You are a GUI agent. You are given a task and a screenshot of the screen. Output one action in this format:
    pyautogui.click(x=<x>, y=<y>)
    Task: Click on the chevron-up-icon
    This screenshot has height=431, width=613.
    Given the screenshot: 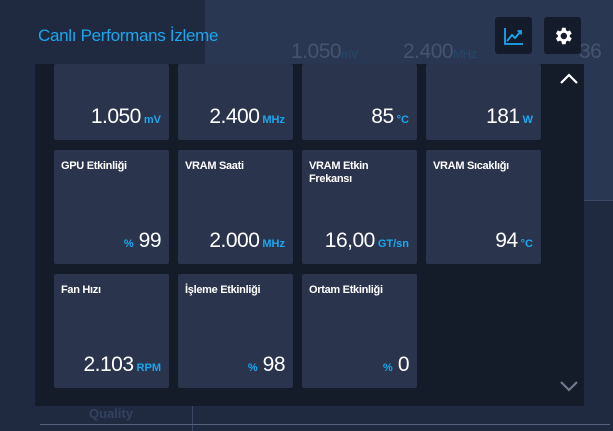 What is the action you would take?
    pyautogui.click(x=569, y=78)
    